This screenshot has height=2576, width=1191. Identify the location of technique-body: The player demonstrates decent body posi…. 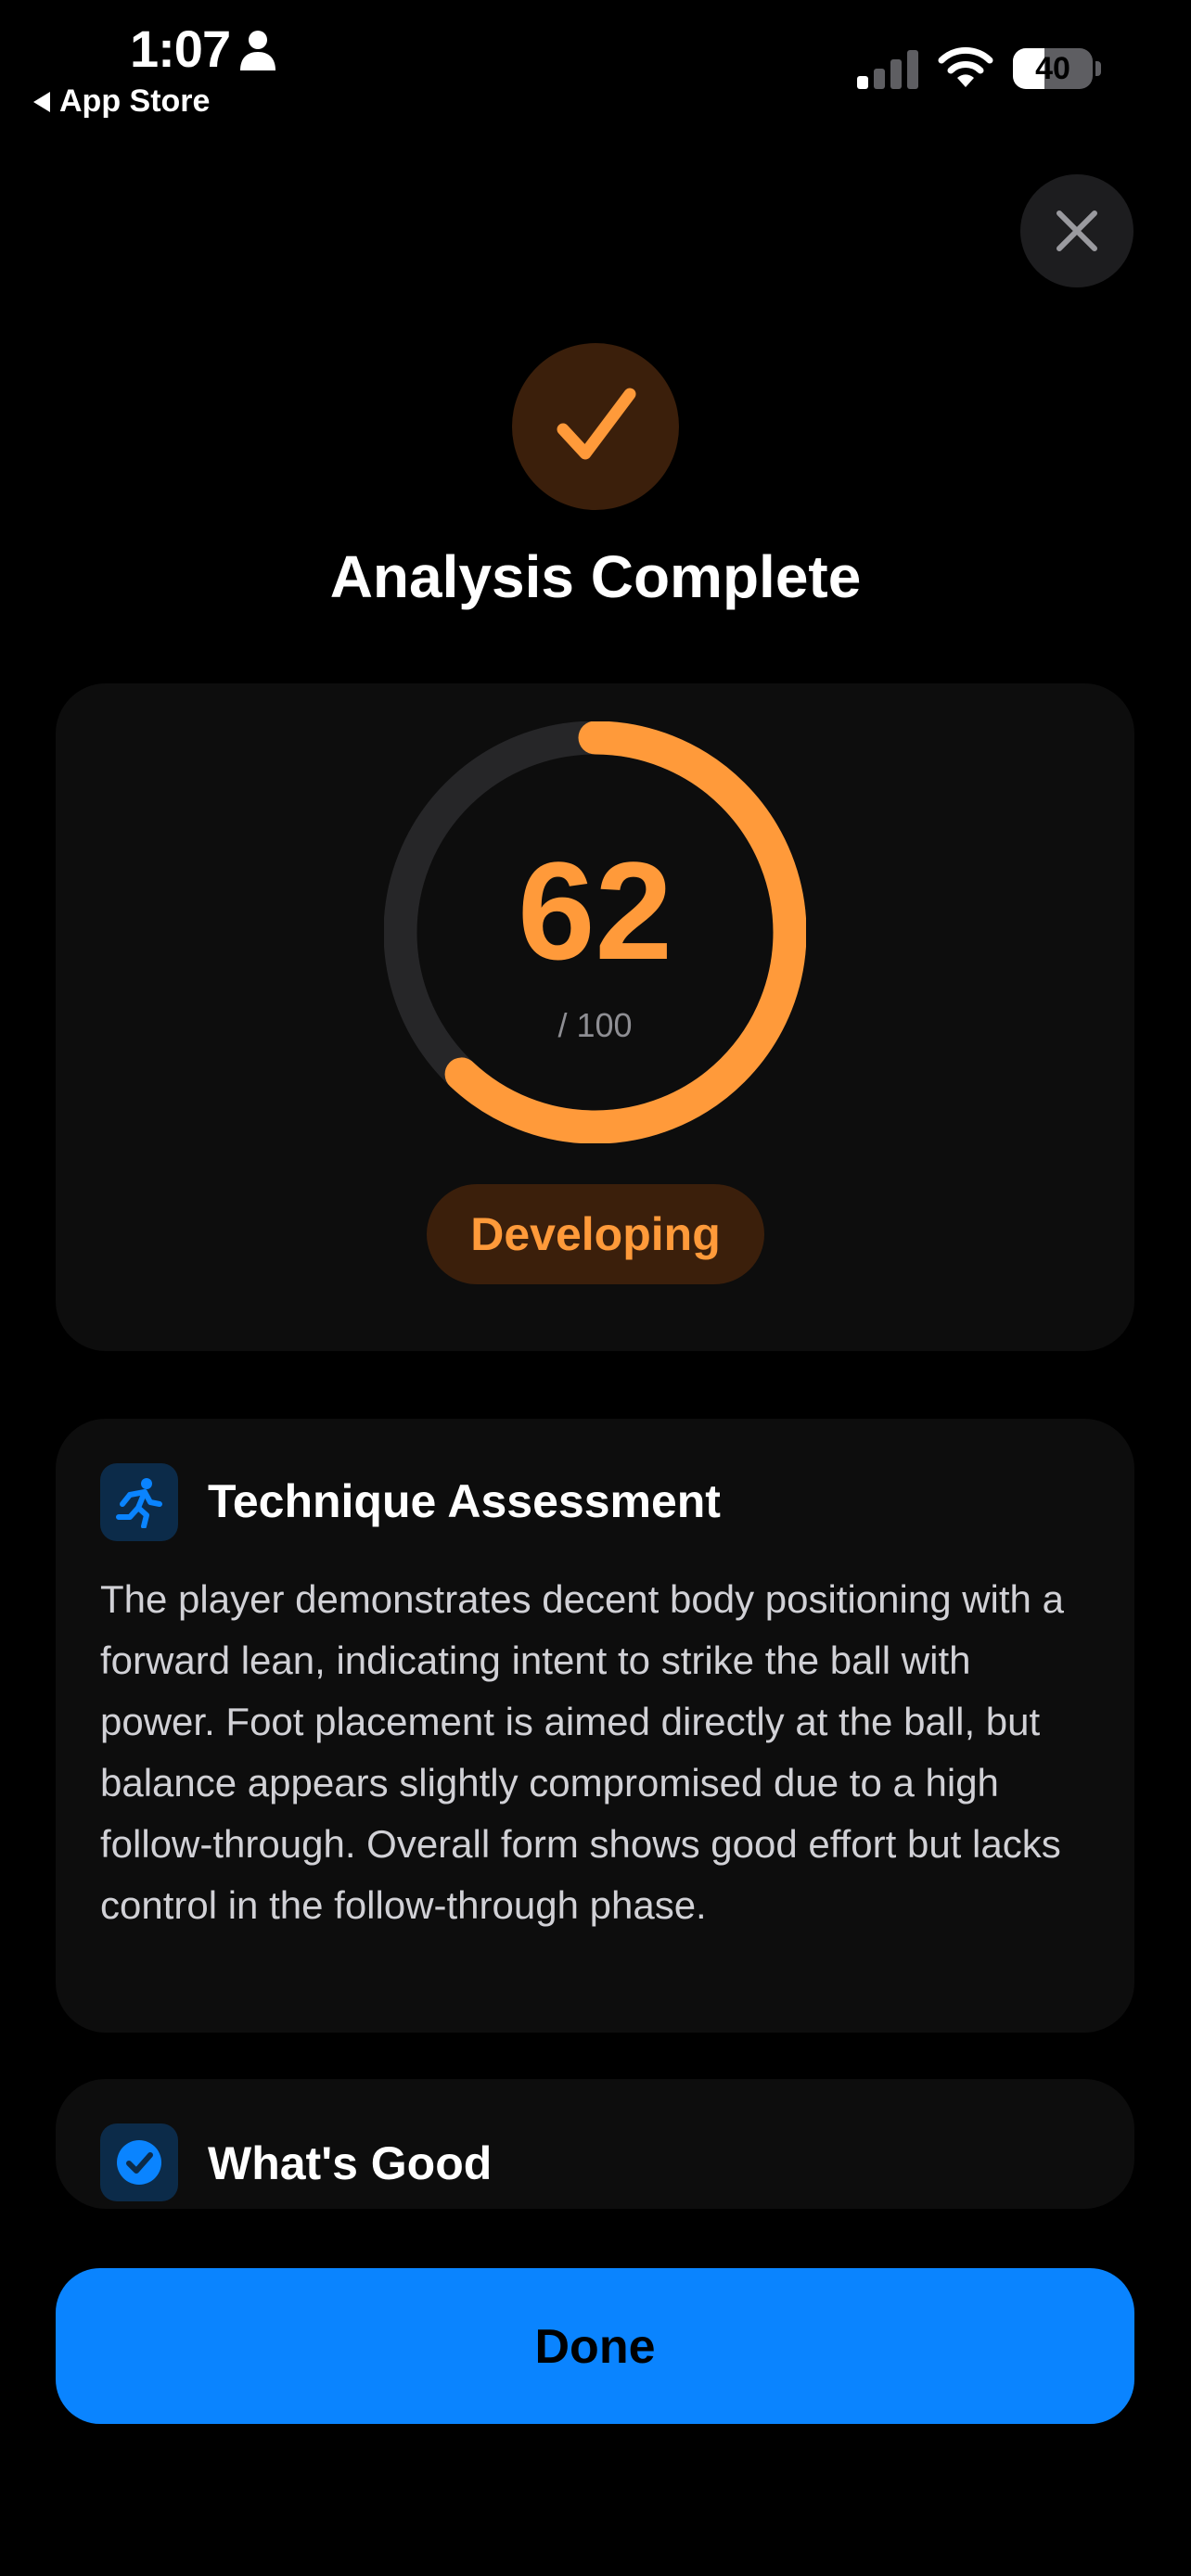
(582, 1752).